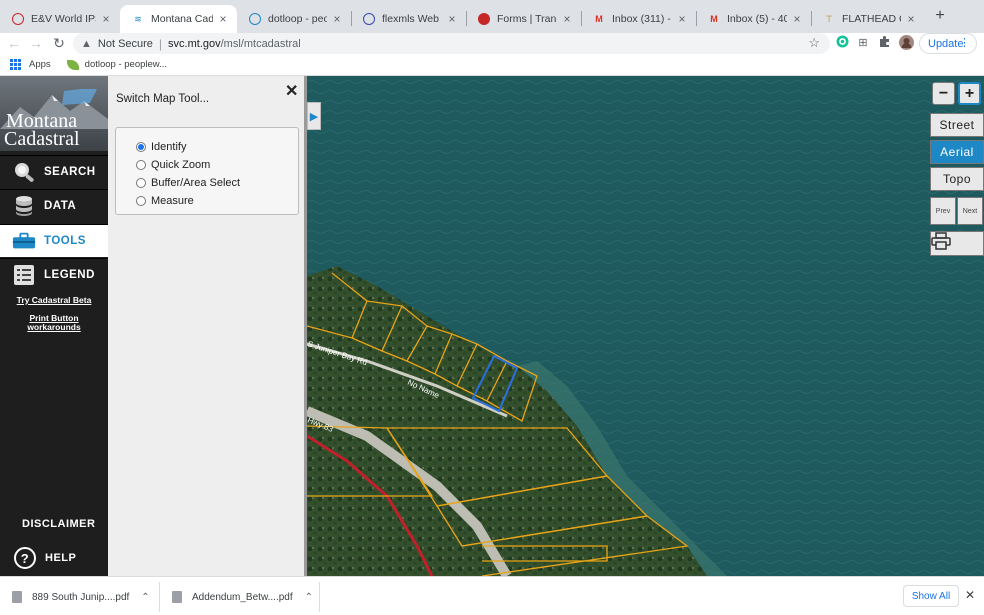 The height and width of the screenshot is (615, 984). What do you see at coordinates (194, 43) in the screenshot?
I see `address-host: svc.mt.gov` at bounding box center [194, 43].